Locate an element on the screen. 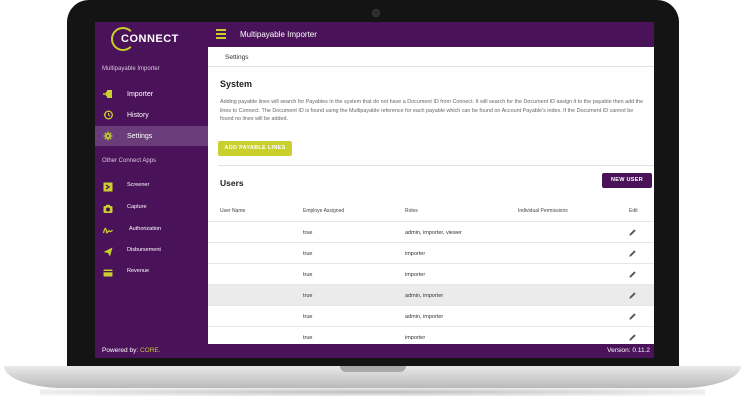  app-link-disbursement: Disbursement is located at coordinates (151, 251).